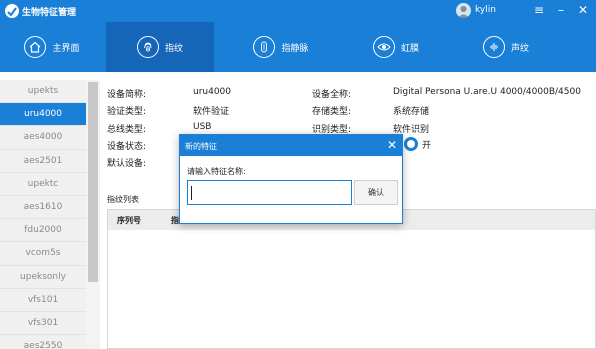 This screenshot has width=596, height=349. What do you see at coordinates (298, 11) in the screenshot?
I see `title-bar: 生物特征管理 kylin ≡ – ✕` at bounding box center [298, 11].